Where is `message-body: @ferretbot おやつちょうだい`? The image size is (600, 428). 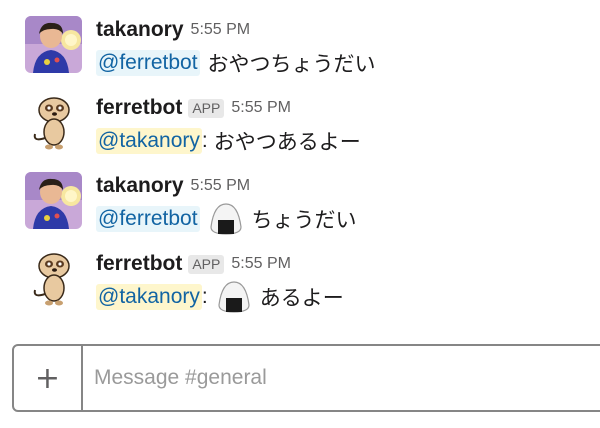
message-body: @ferretbot おやつちょうだい is located at coordinates (236, 63).